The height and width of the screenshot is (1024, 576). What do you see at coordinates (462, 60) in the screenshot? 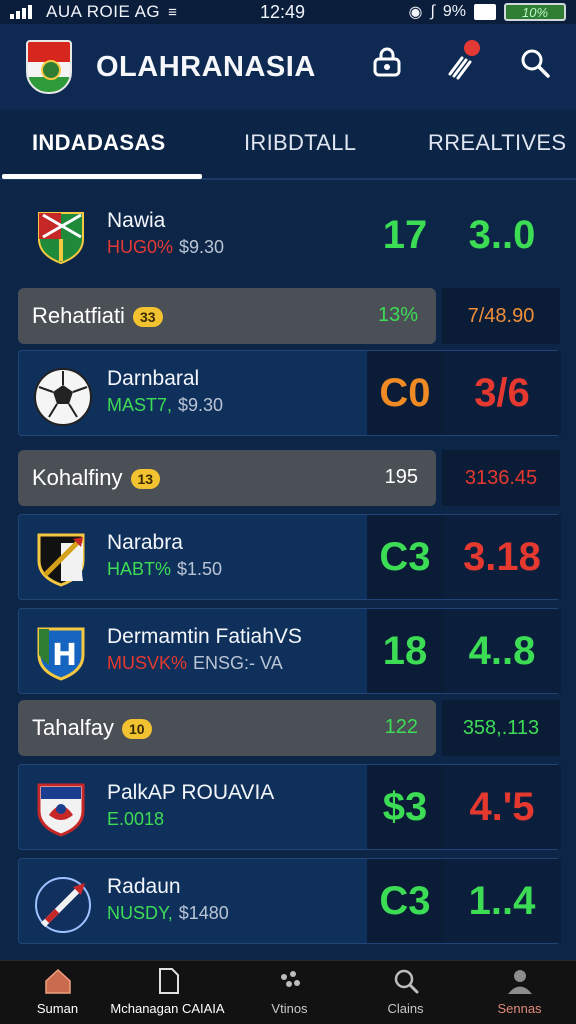
I see `rocket-notification-icon` at bounding box center [462, 60].